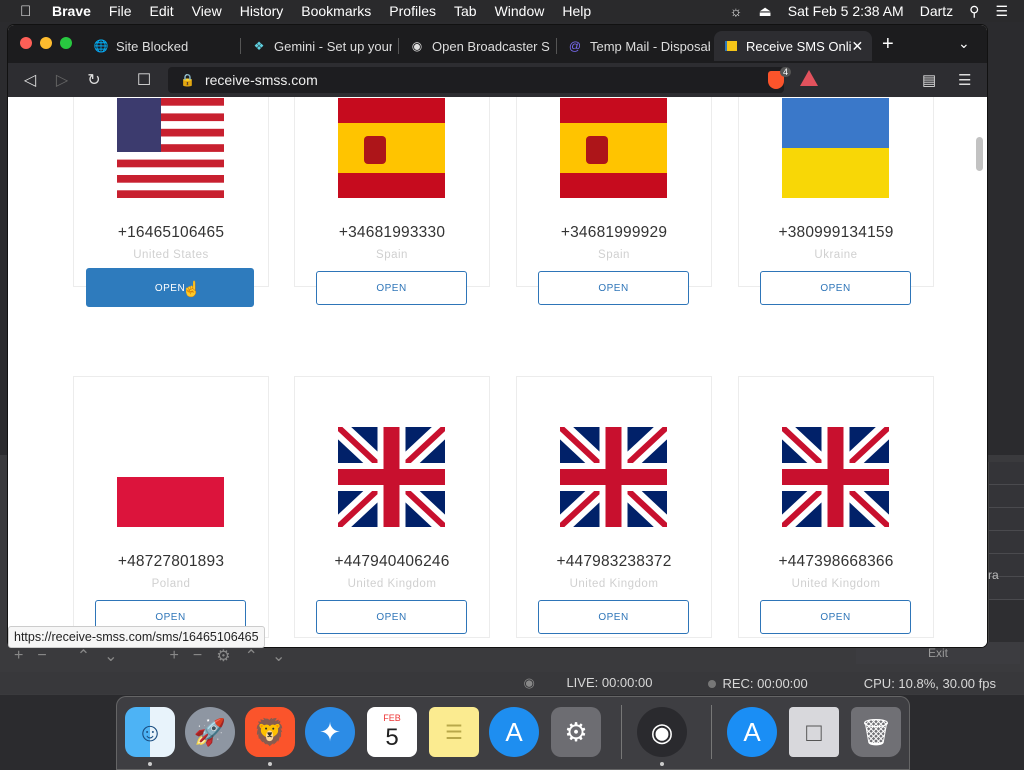 Image resolution: width=1024 pixels, height=770 pixels. Describe the element at coordinates (170, 477) in the screenshot. I see `poland-flag-icon` at that location.